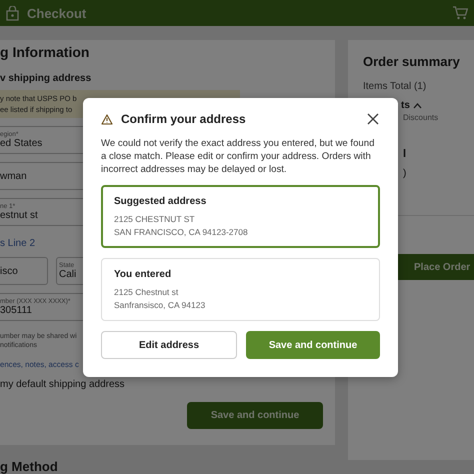 The width and height of the screenshot is (474, 474). What do you see at coordinates (16, 310) in the screenshot?
I see `field-value: 305111` at bounding box center [16, 310].